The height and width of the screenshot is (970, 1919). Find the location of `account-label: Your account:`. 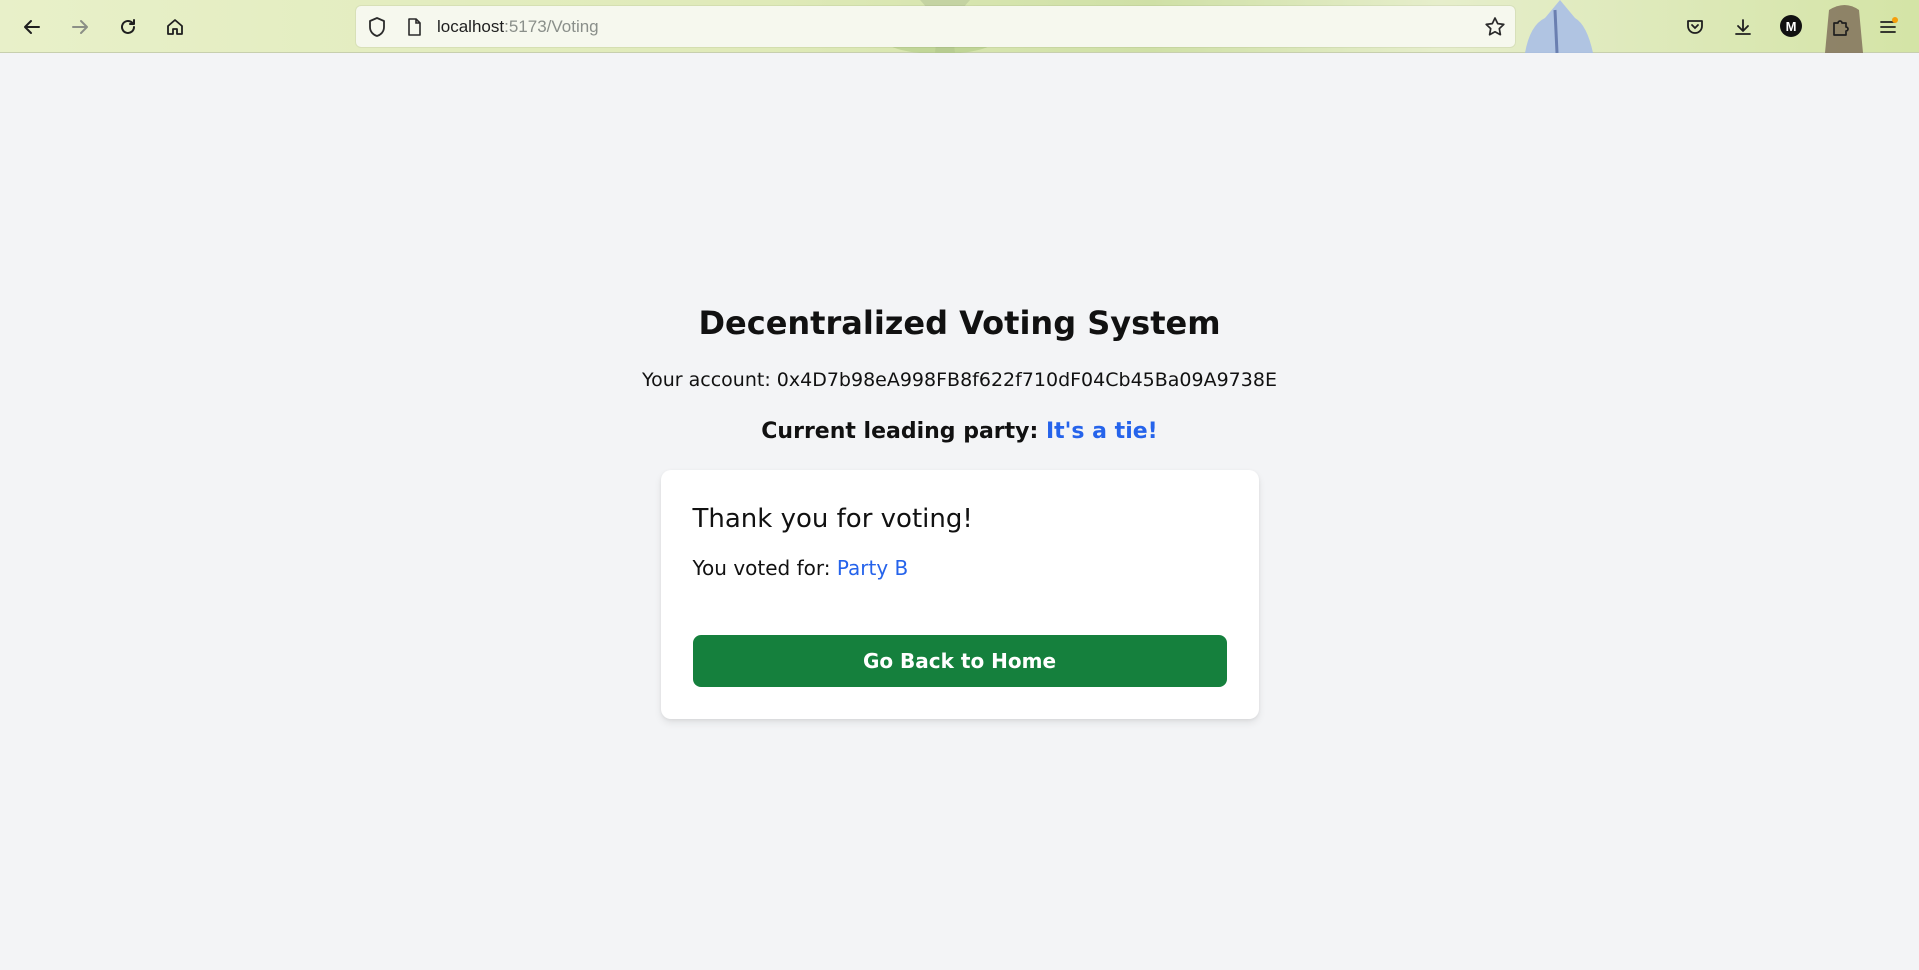

account-label: Your account: is located at coordinates (709, 380).